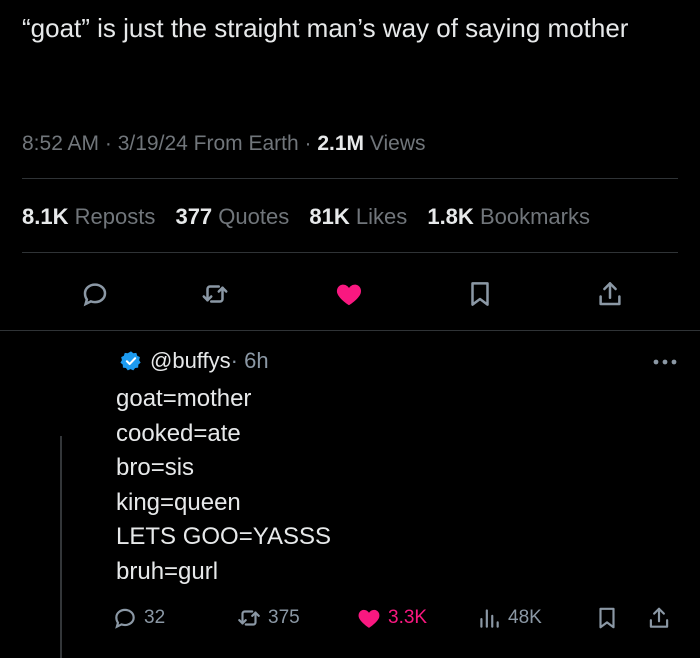 This screenshot has width=700, height=658. Describe the element at coordinates (190, 361) in the screenshot. I see `reply-handle: @buffys` at that location.